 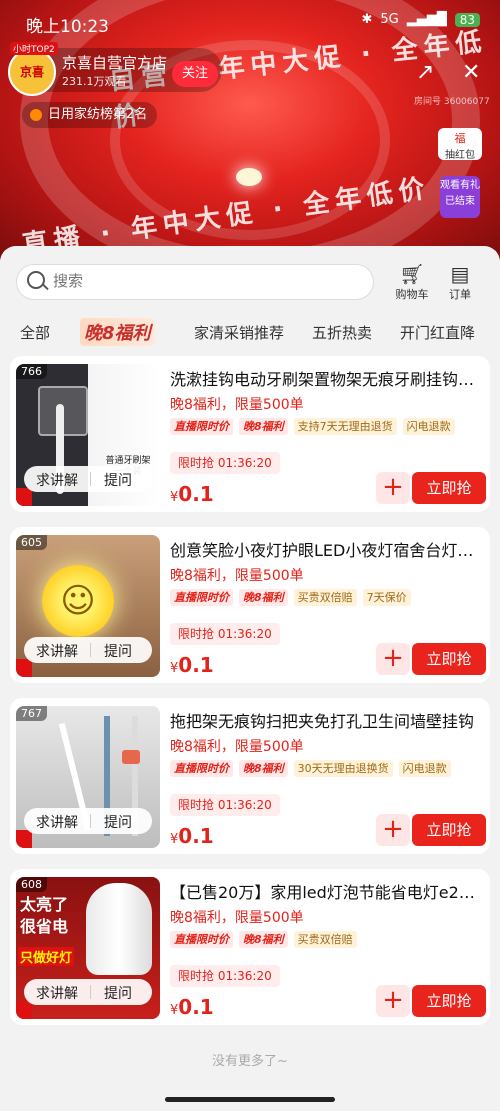 What do you see at coordinates (325, 939) in the screenshot?
I see `tag-service: 买贵双倍赔` at bounding box center [325, 939].